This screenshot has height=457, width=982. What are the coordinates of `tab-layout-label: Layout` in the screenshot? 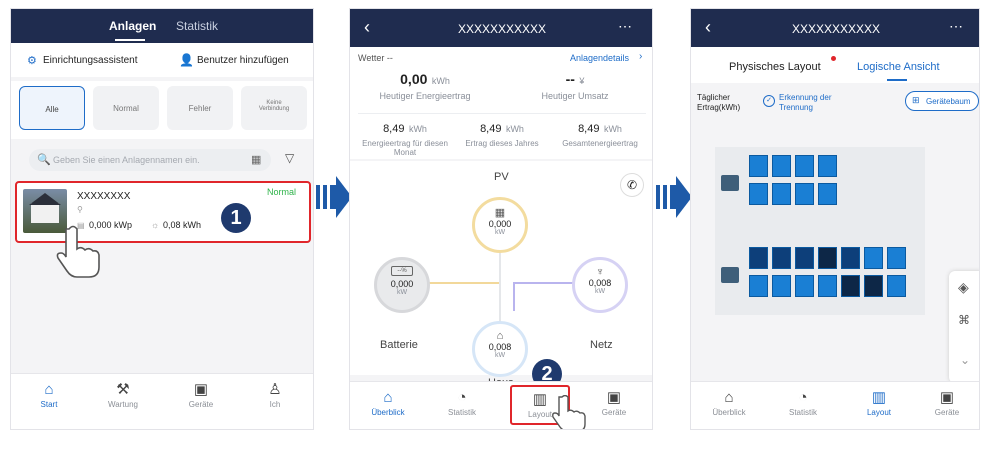 It's located at (879, 412).